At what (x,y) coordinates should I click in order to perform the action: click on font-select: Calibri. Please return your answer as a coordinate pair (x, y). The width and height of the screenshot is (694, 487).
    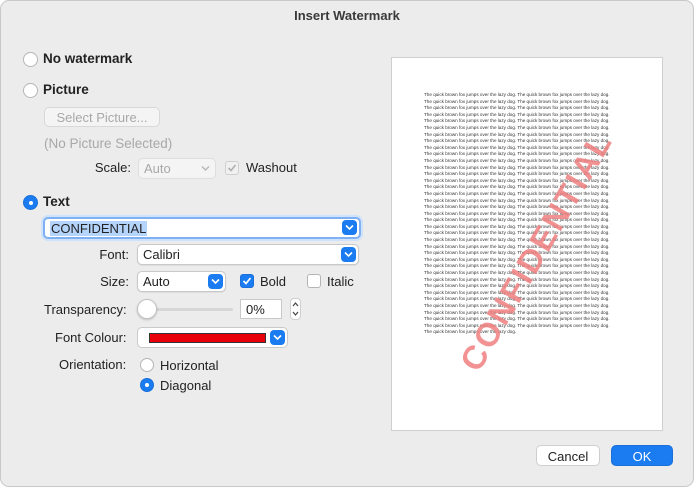
    Looking at the image, I should click on (248, 254).